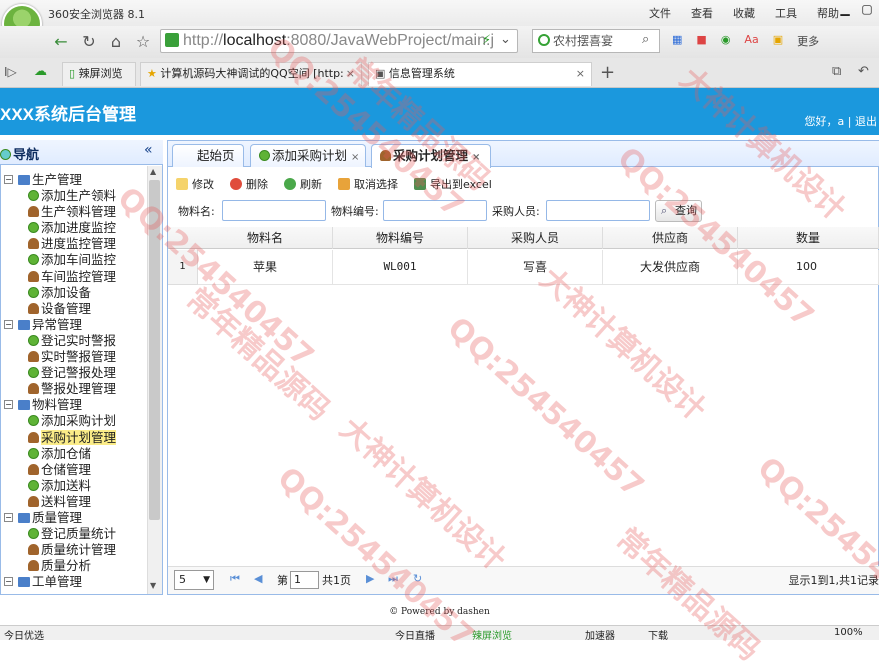  What do you see at coordinates (74, 260) in the screenshot?
I see `tree-item: 添加车间监控` at bounding box center [74, 260].